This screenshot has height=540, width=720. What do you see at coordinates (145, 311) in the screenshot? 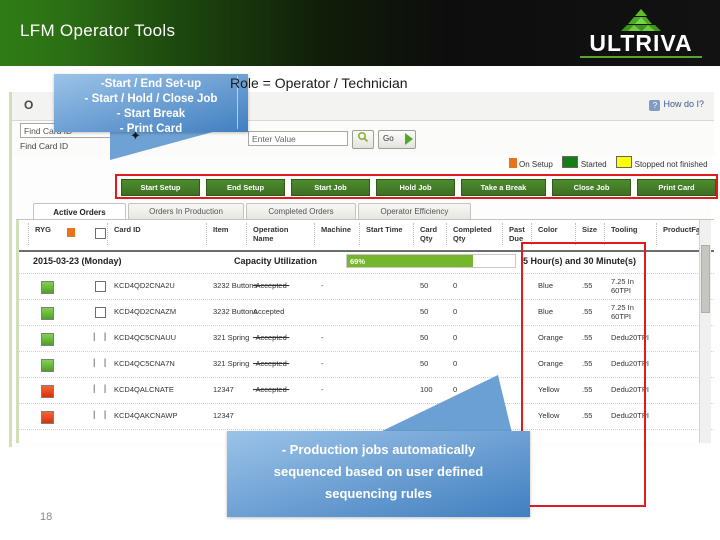
I see `cell-card-id: KCD4QD2CNAZM` at bounding box center [145, 311].